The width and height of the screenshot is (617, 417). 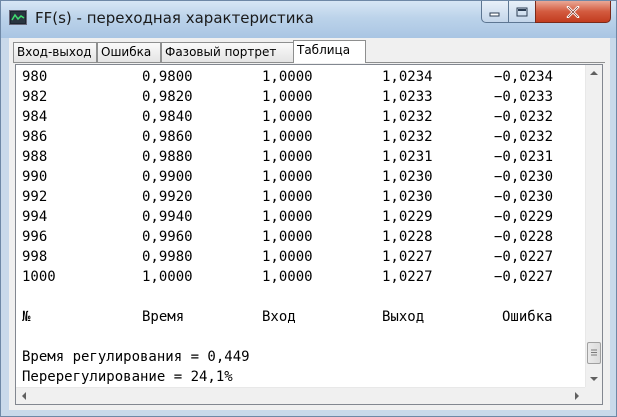 What do you see at coordinates (55, 52) in the screenshot?
I see `tab-input-output: Вход-выход` at bounding box center [55, 52].